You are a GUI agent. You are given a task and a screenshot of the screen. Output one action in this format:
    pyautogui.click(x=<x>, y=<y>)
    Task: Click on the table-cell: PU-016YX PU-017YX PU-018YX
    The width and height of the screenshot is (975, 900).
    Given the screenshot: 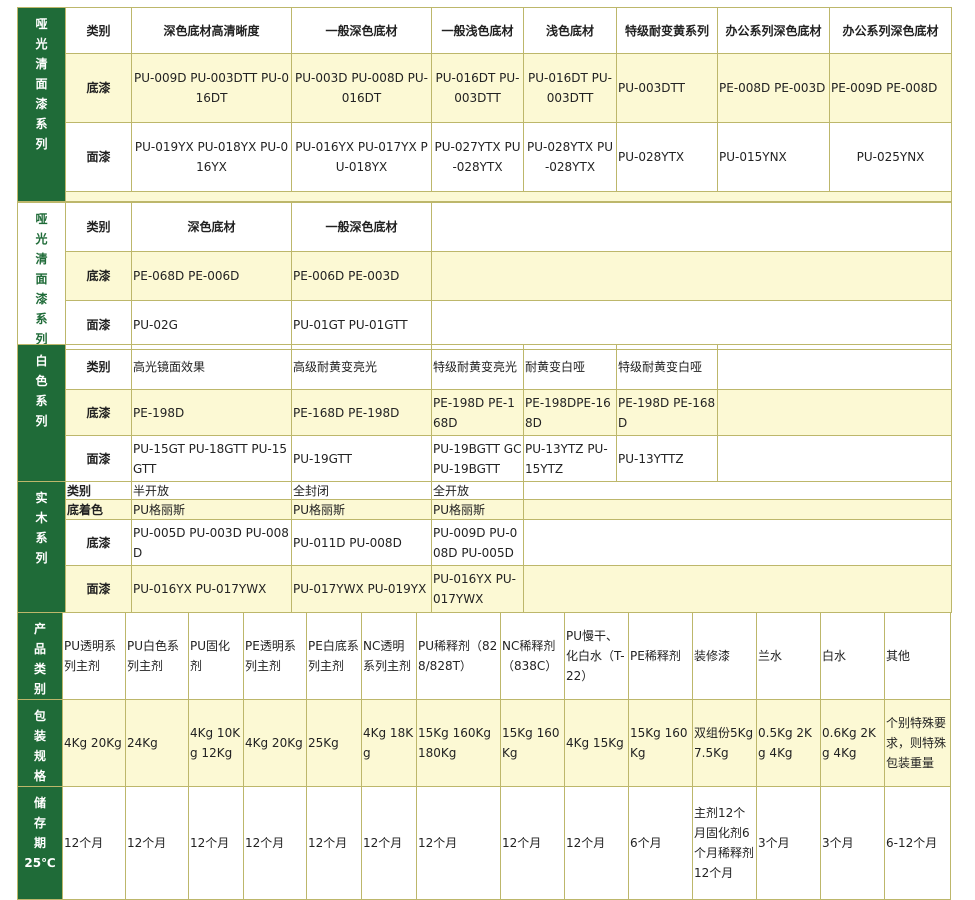 What is the action you would take?
    pyautogui.click(x=361, y=157)
    